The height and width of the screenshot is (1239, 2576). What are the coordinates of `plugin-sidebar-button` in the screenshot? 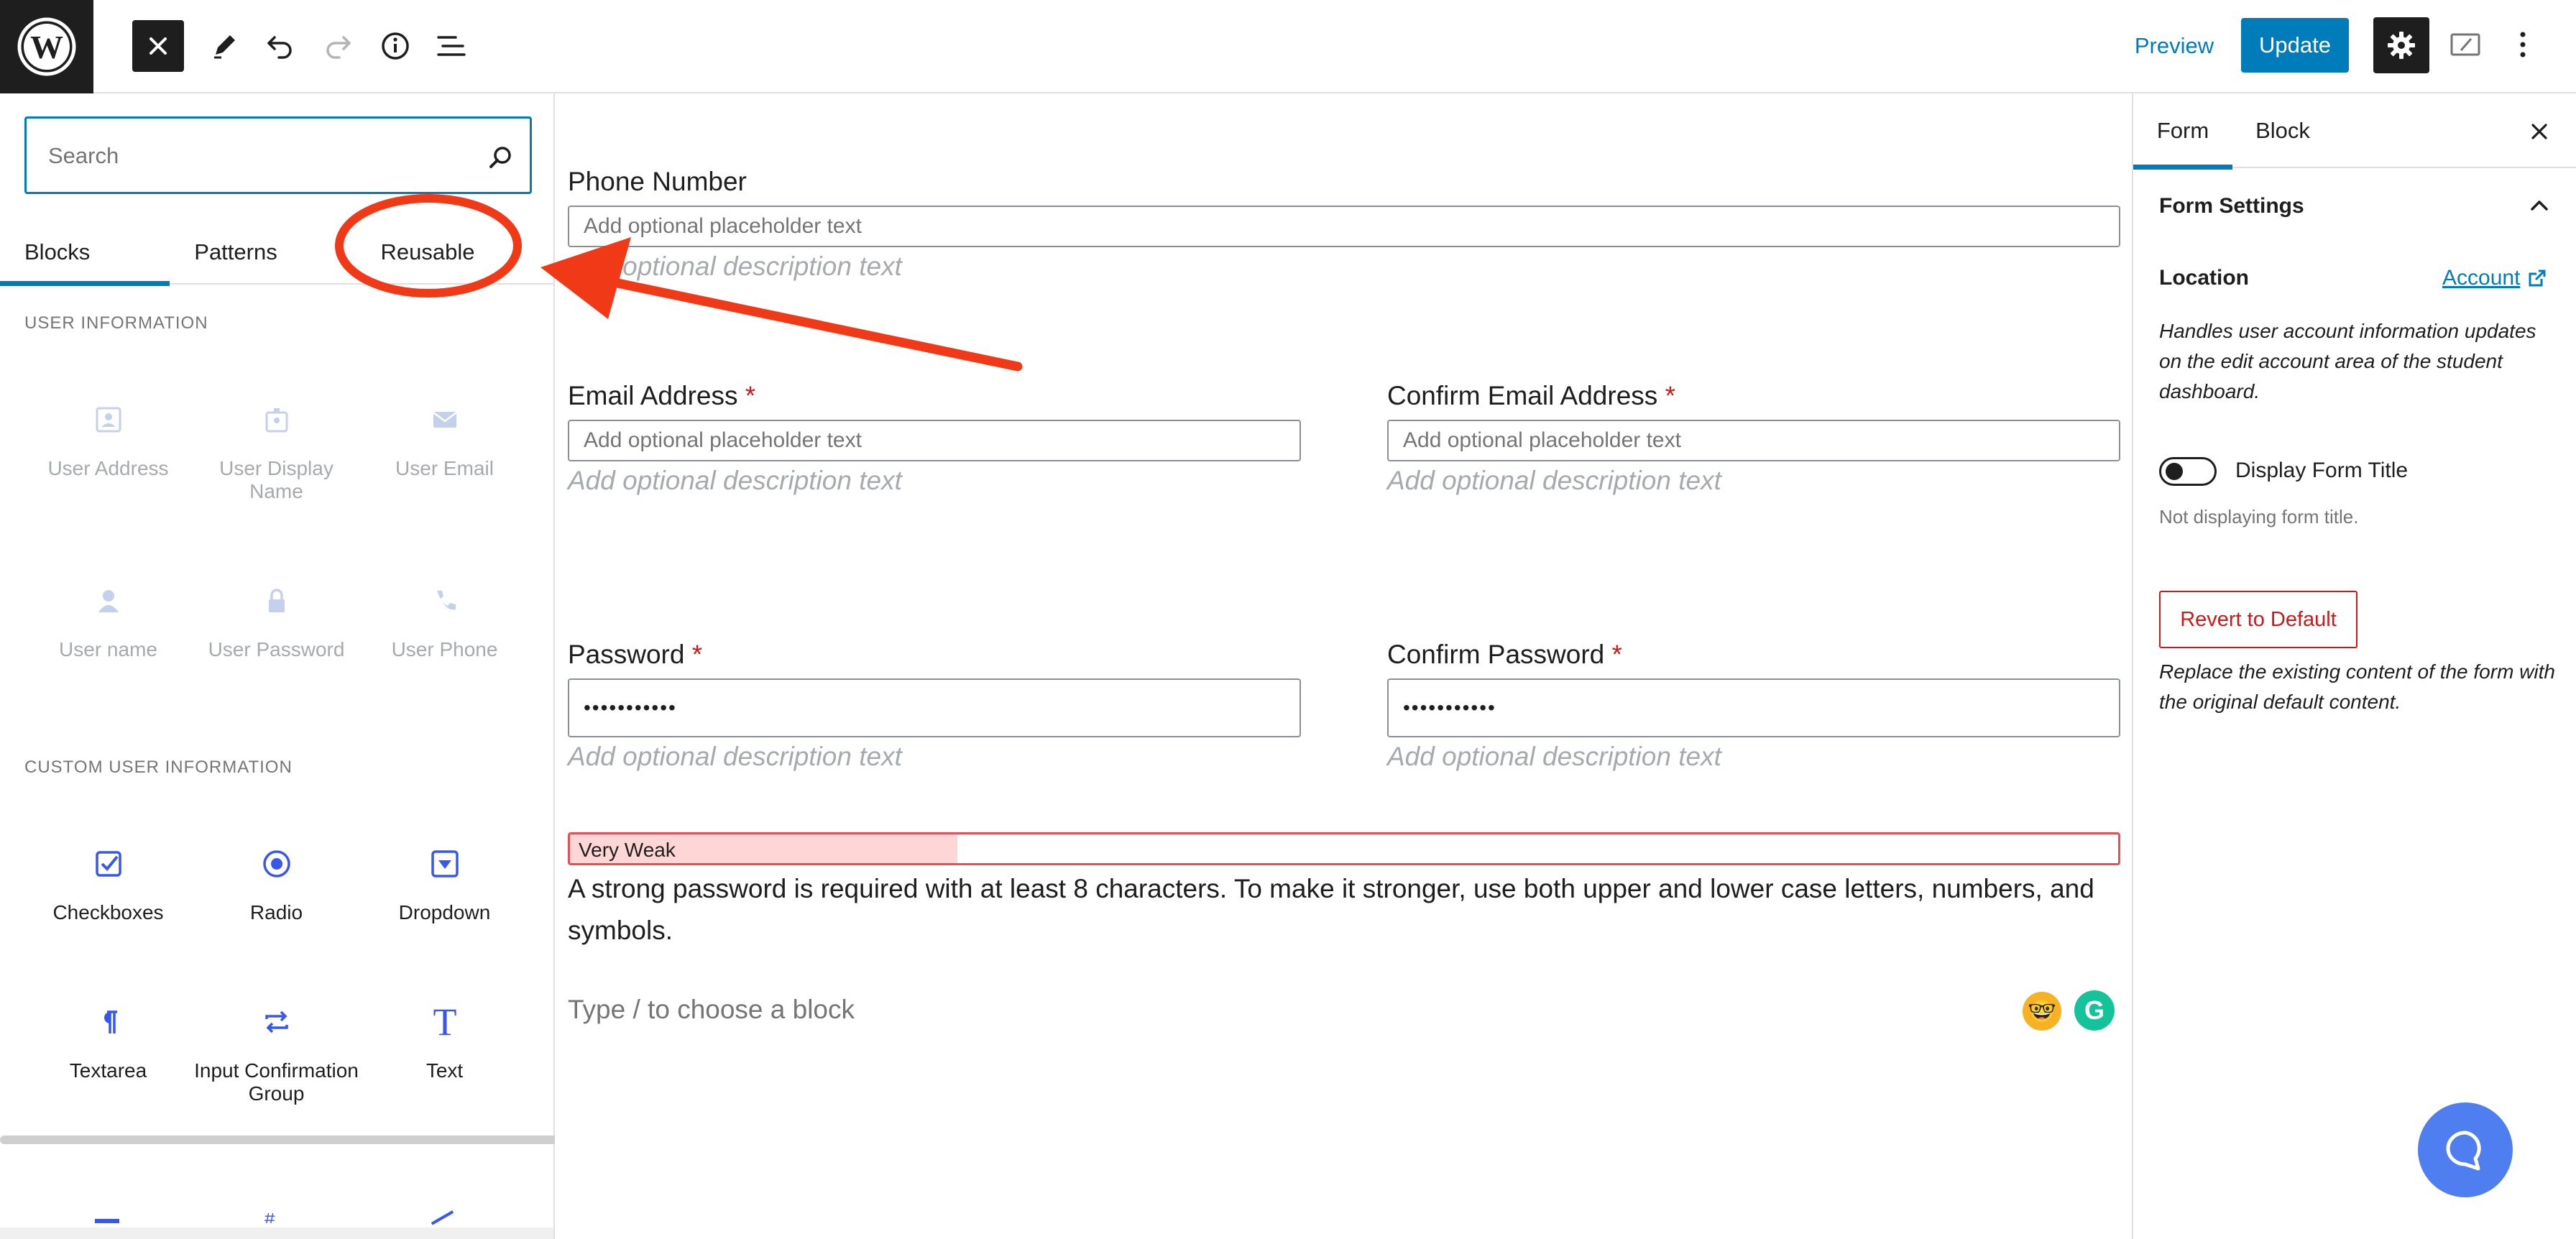 It's located at (2465, 45).